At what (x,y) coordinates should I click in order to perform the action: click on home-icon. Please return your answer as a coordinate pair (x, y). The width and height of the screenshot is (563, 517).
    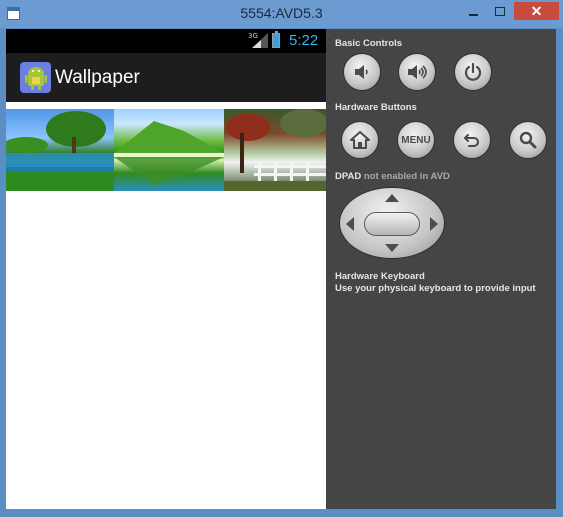
    Looking at the image, I should click on (360, 140).